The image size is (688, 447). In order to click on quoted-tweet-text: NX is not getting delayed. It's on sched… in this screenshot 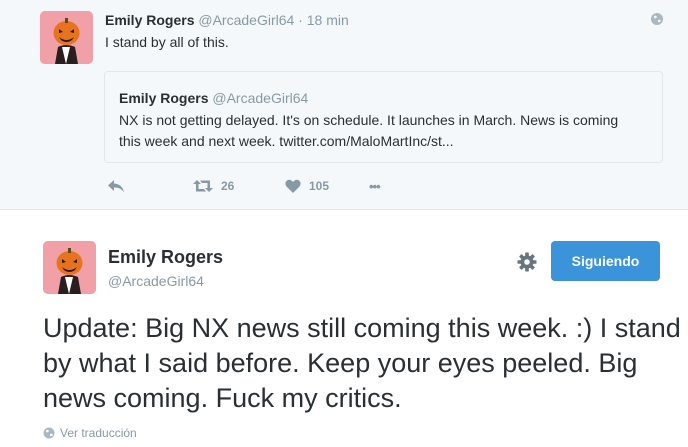, I will do `click(369, 130)`.